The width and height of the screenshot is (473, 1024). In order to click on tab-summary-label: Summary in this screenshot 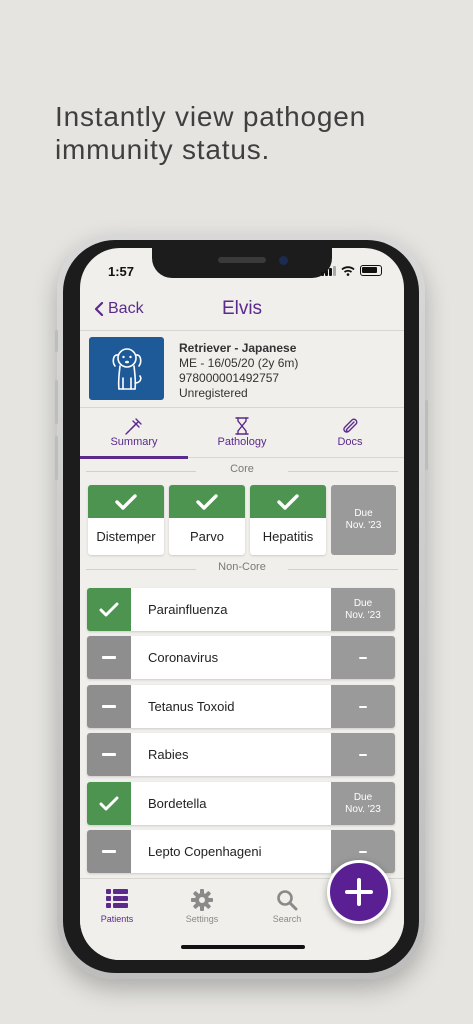, I will do `click(134, 442)`.